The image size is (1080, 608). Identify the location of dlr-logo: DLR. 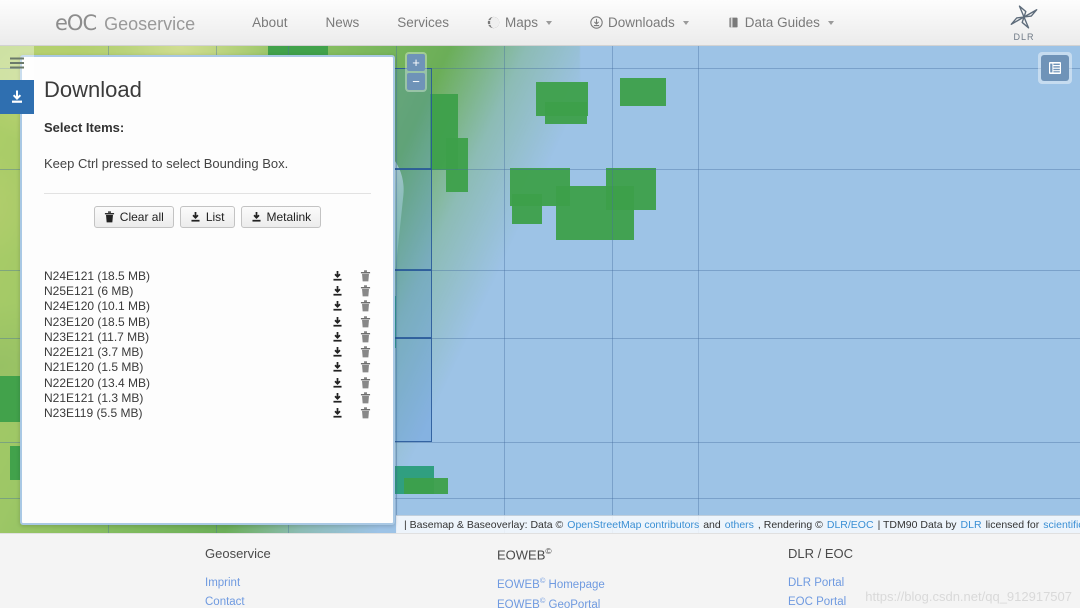
(1024, 23).